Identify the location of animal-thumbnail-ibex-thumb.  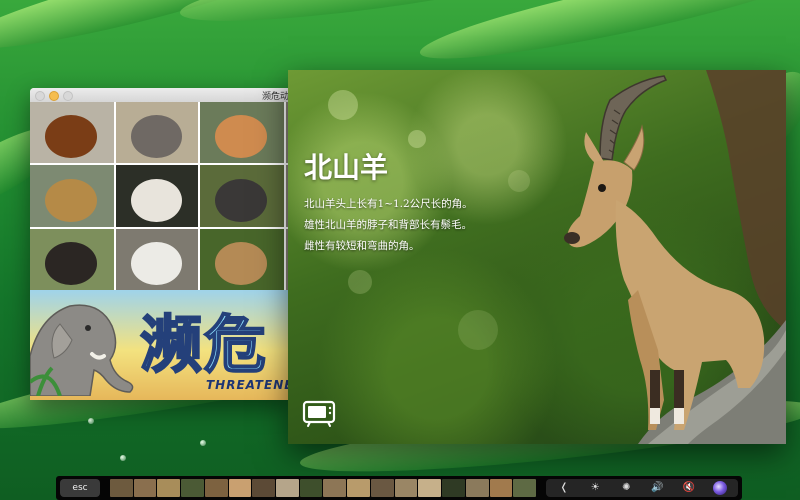
(242, 259).